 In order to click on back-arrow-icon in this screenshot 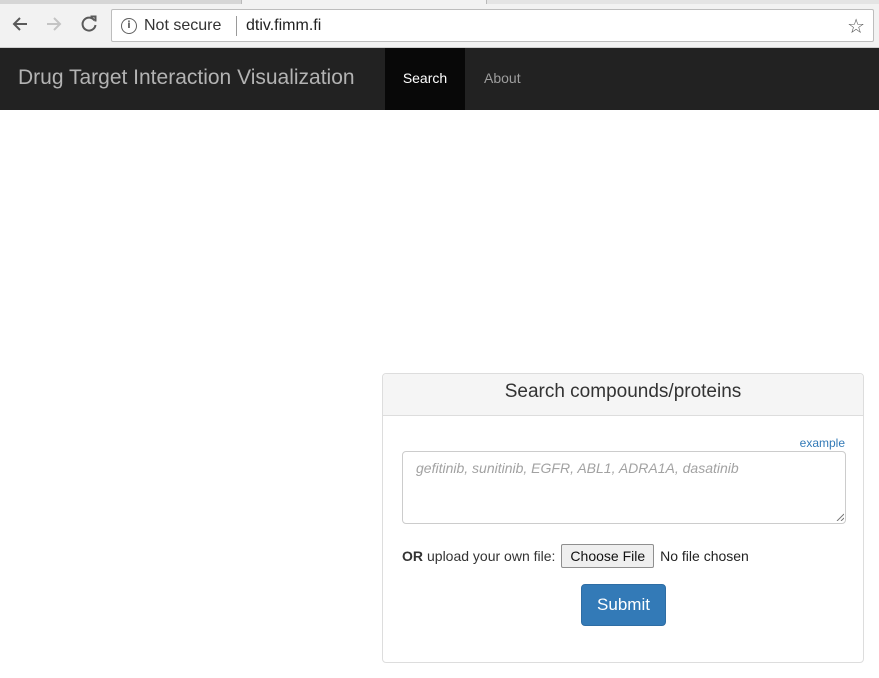, I will do `click(20, 24)`.